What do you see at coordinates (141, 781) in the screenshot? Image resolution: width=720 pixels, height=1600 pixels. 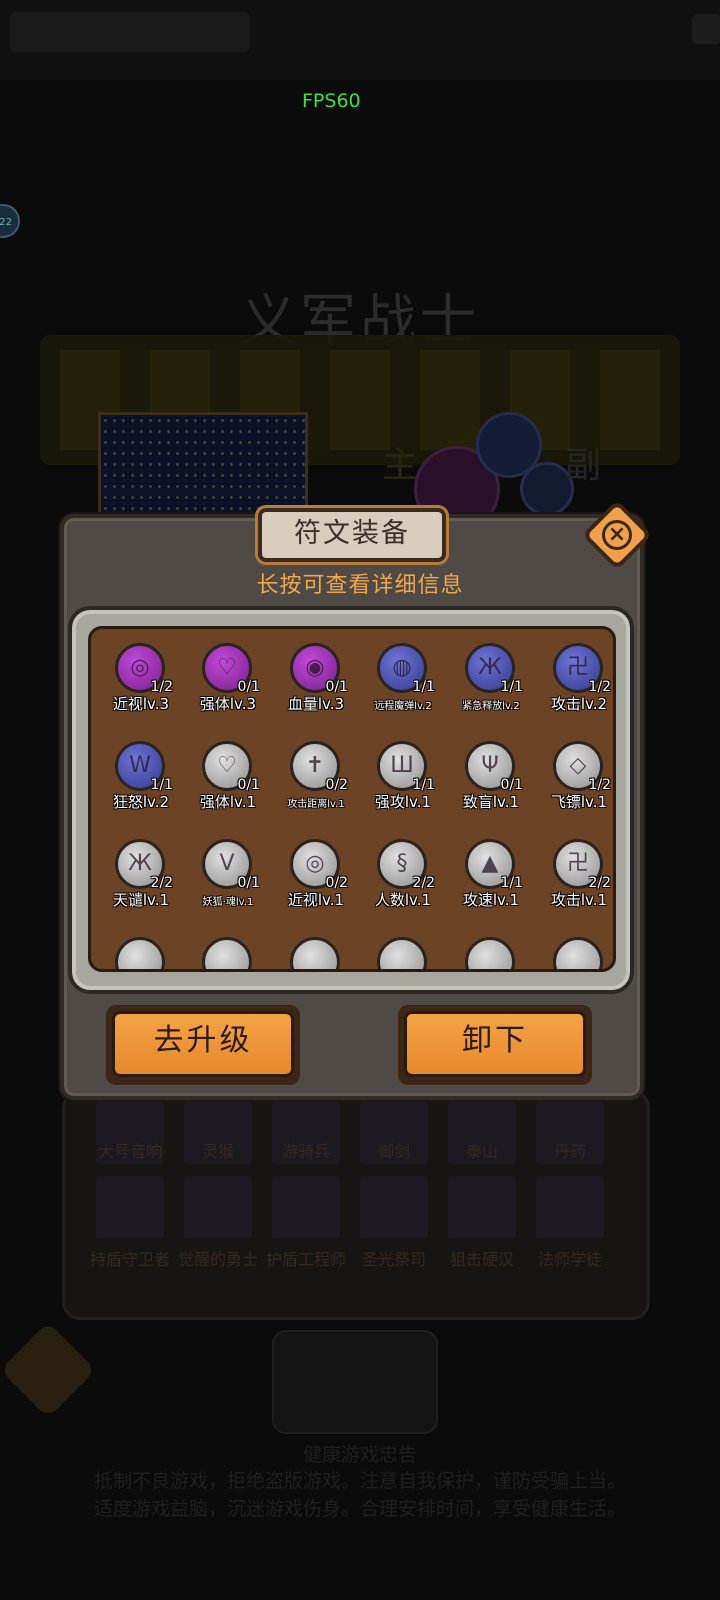 I see `rune-item: W 1/1 狂怒lv.2` at bounding box center [141, 781].